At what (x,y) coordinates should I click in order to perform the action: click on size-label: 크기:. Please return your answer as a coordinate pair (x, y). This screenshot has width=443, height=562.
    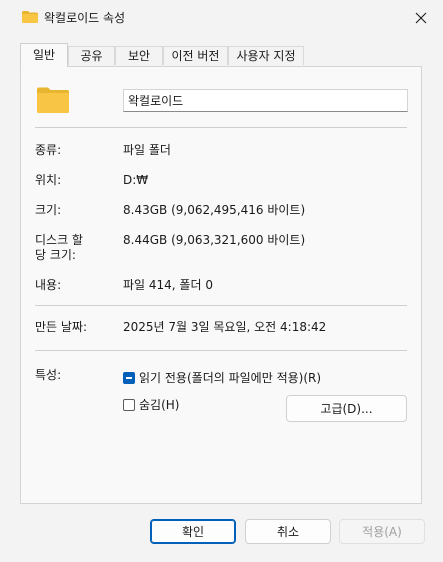
    Looking at the image, I should click on (48, 210).